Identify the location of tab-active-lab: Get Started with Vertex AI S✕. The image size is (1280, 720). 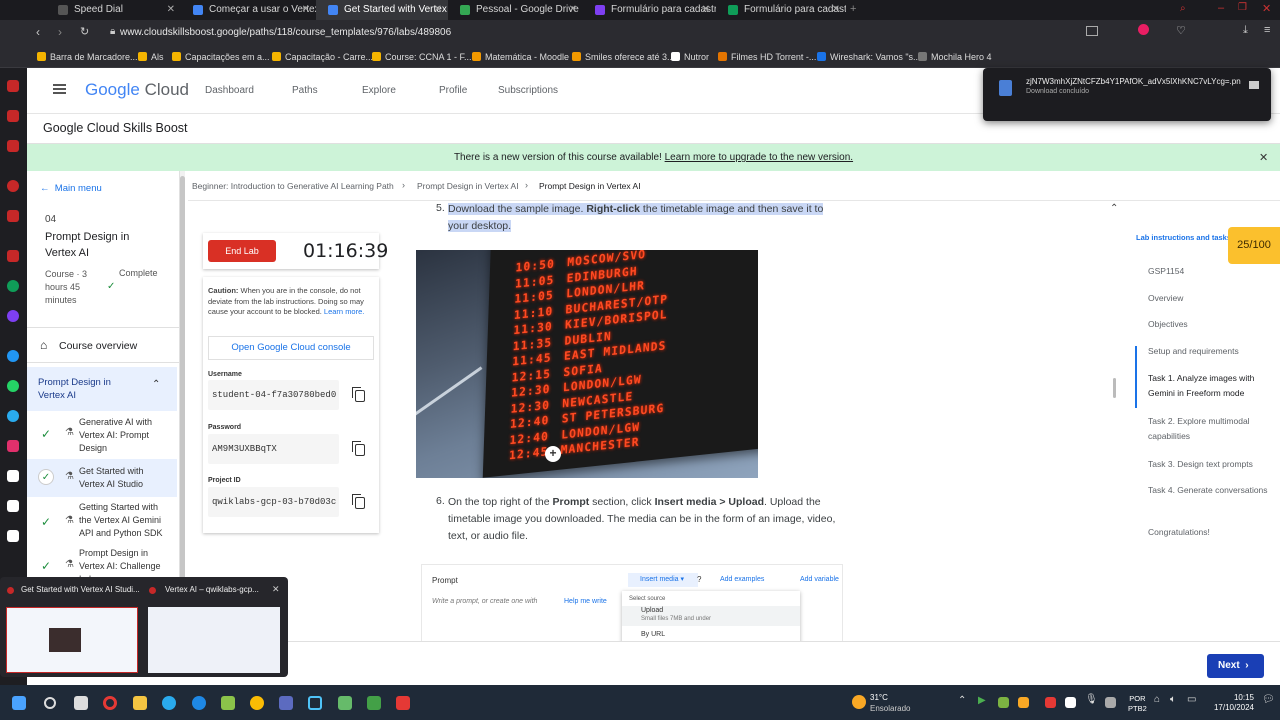
(382, 10).